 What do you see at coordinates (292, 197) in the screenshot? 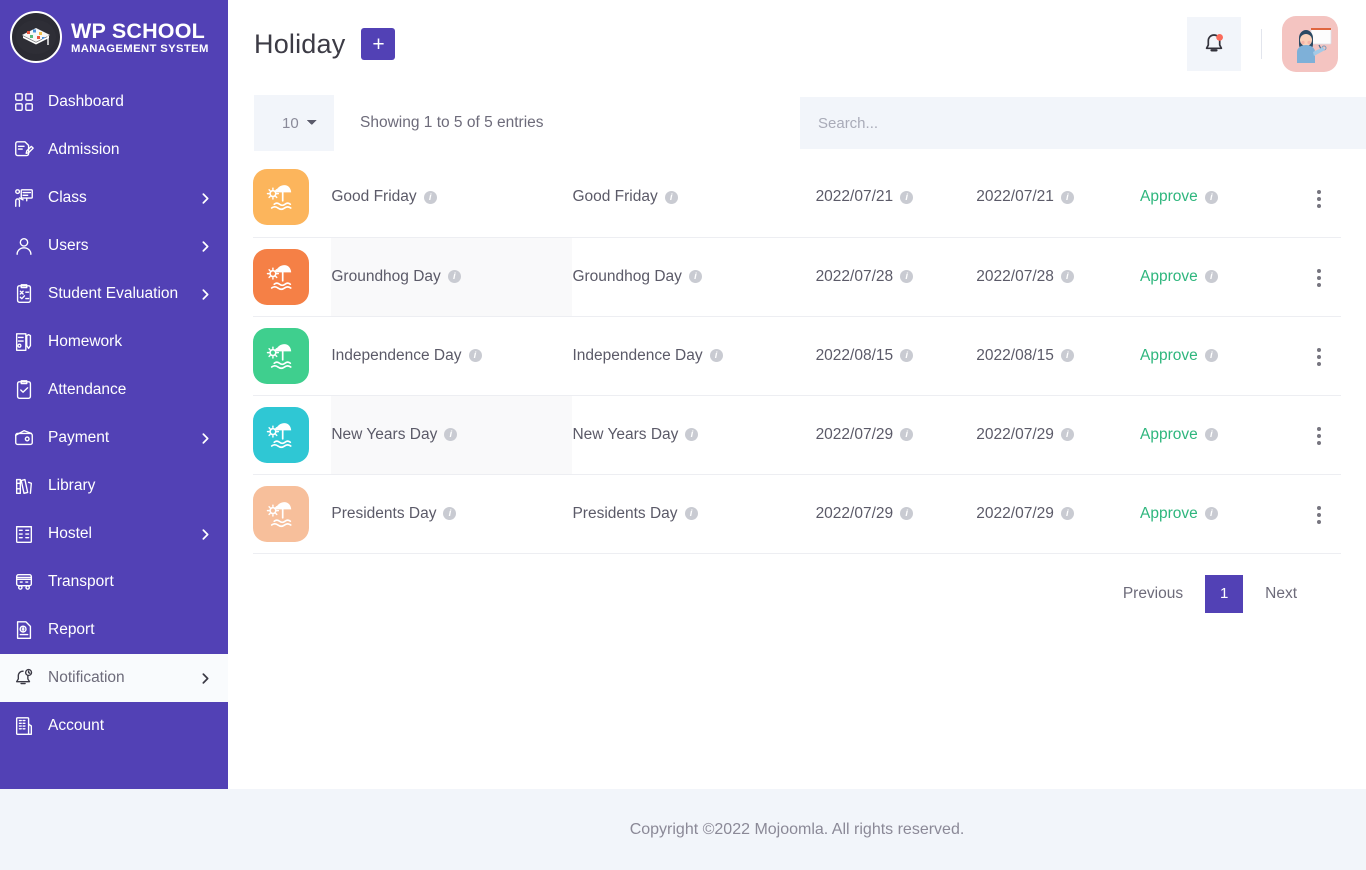
I see `row-icon-cell` at bounding box center [292, 197].